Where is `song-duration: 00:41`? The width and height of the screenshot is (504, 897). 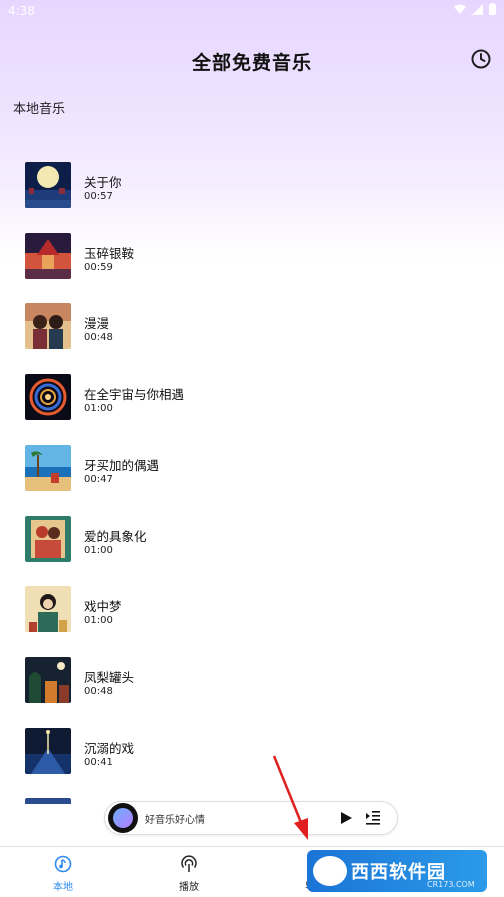
song-duration: 00:41 is located at coordinates (98, 762).